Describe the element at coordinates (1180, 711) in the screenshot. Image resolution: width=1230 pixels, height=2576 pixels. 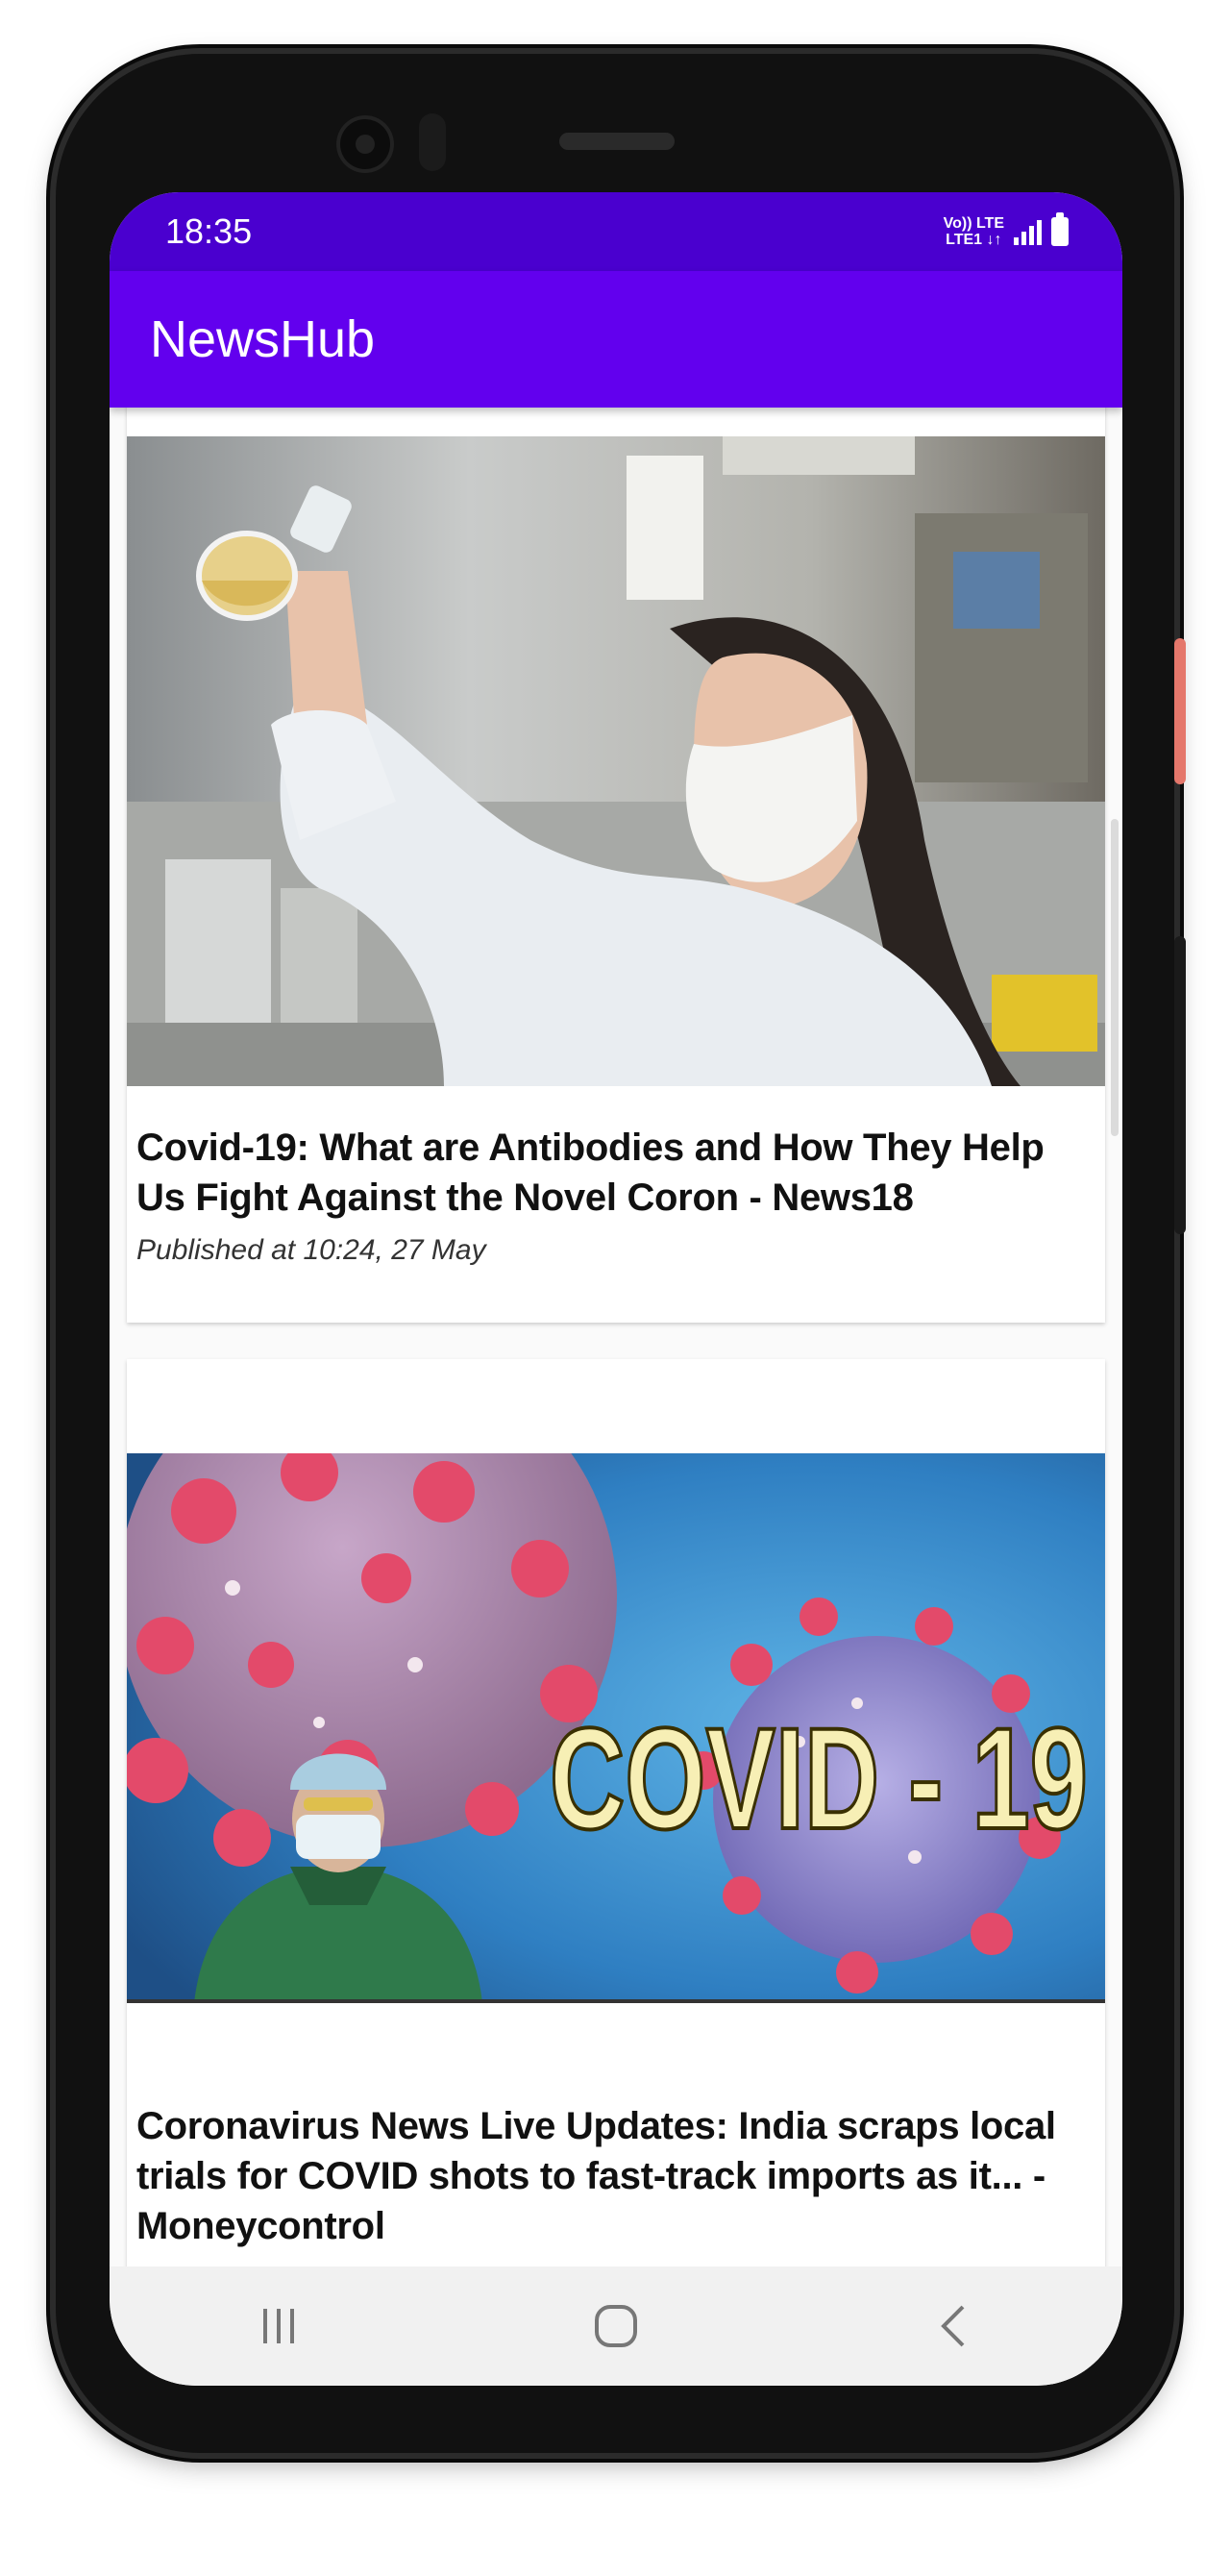
I see `power-button` at that location.